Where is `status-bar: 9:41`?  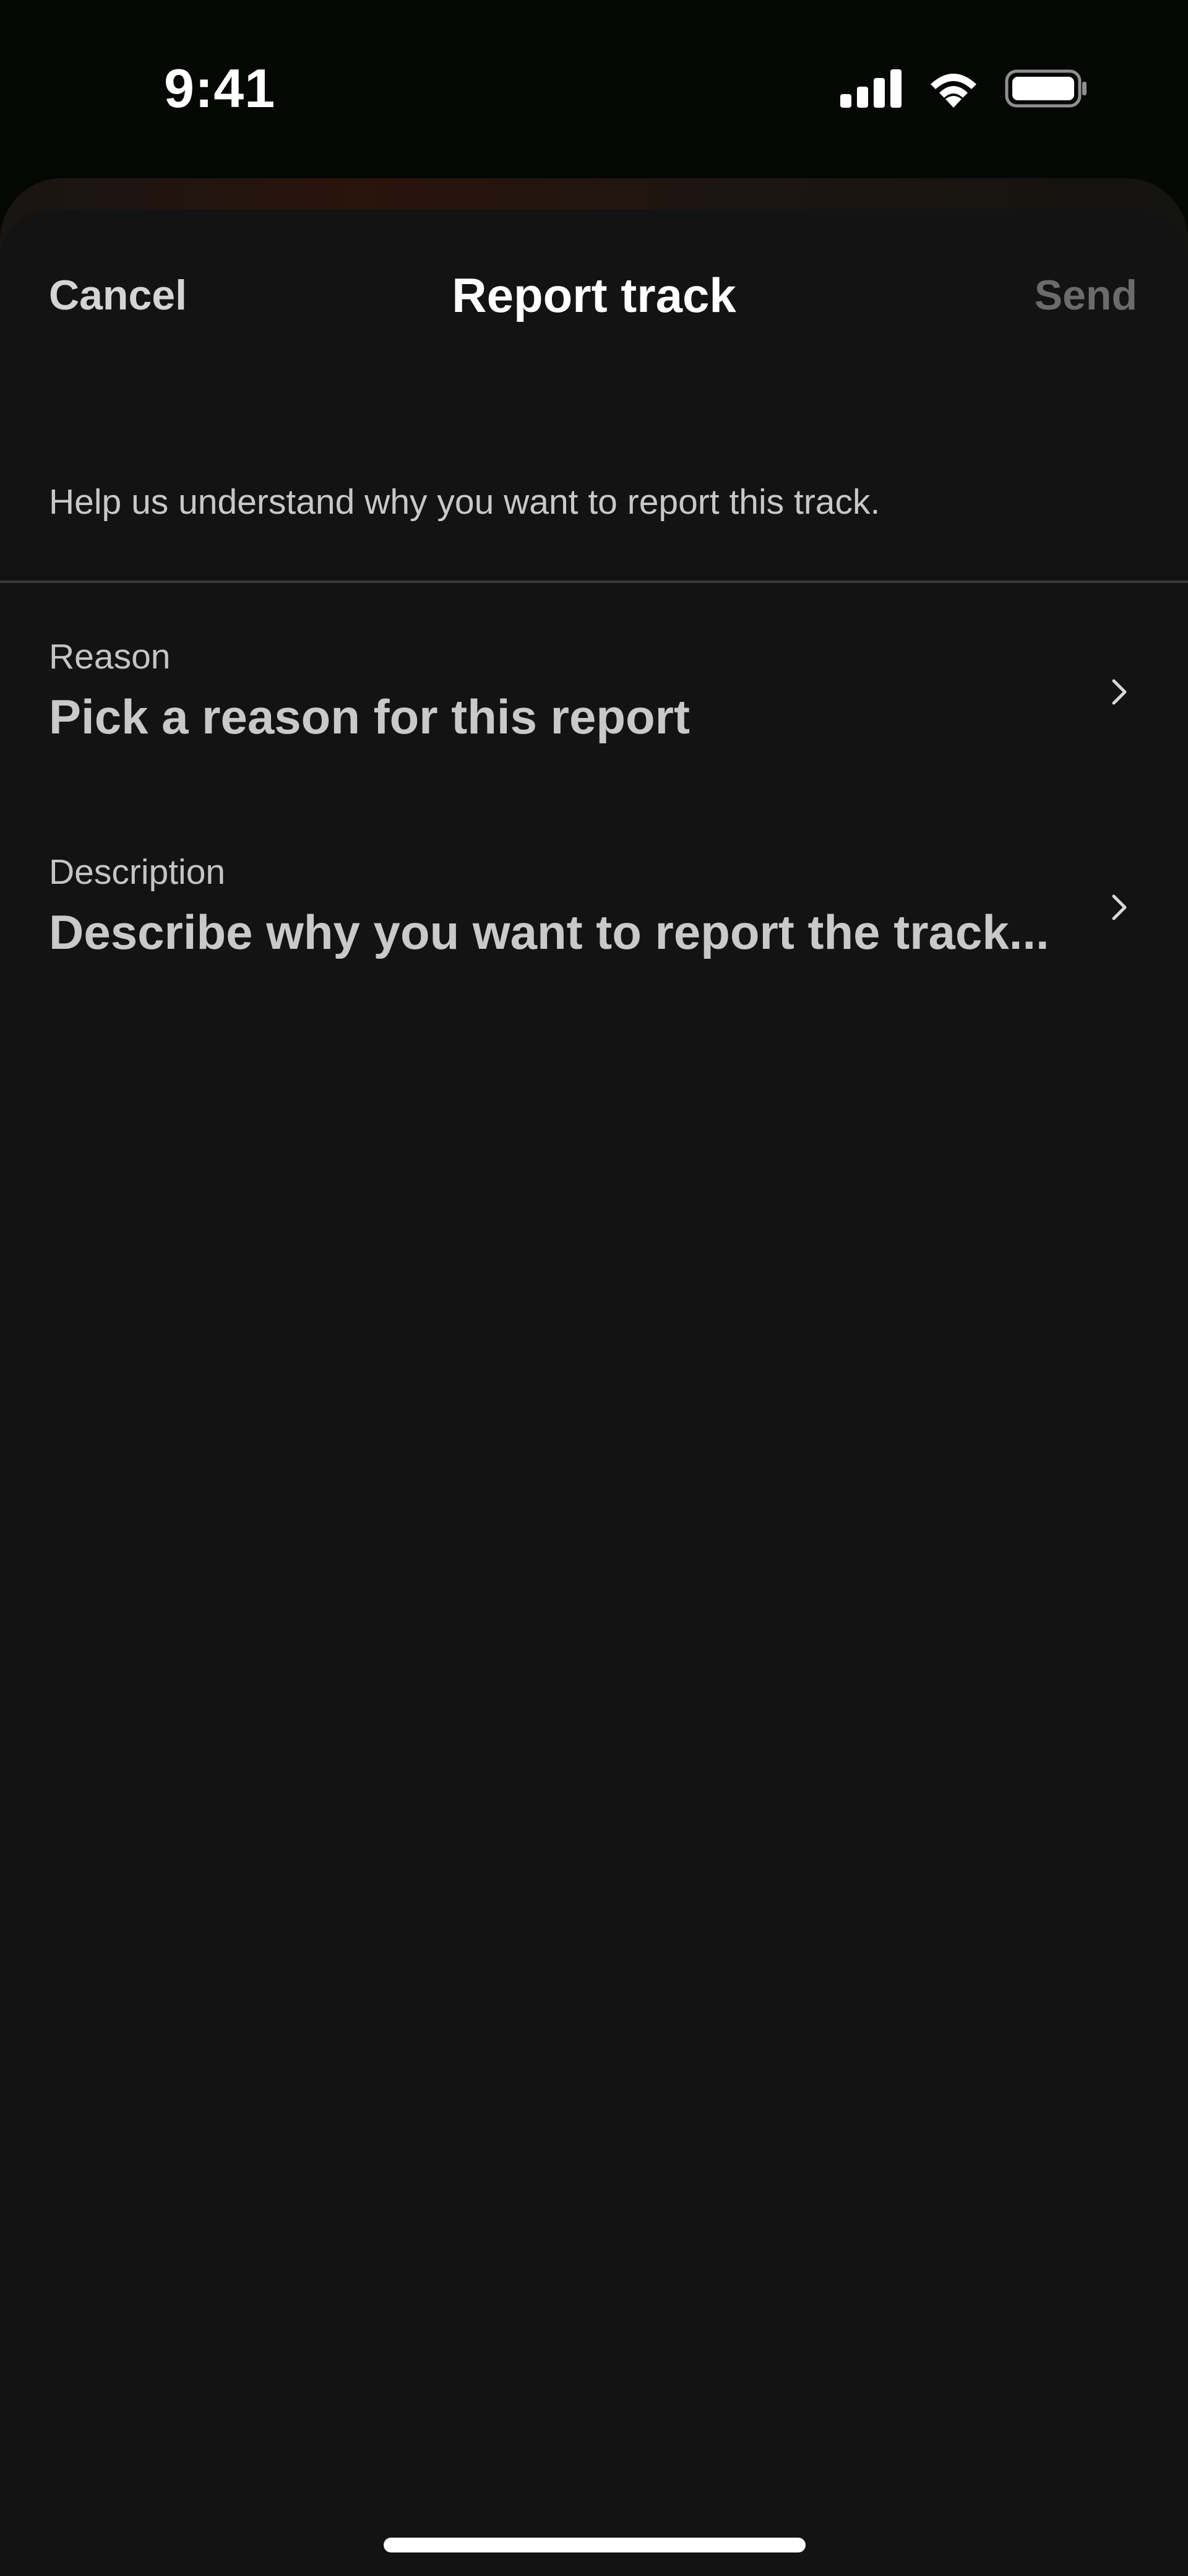
status-bar: 9:41 is located at coordinates (594, 86).